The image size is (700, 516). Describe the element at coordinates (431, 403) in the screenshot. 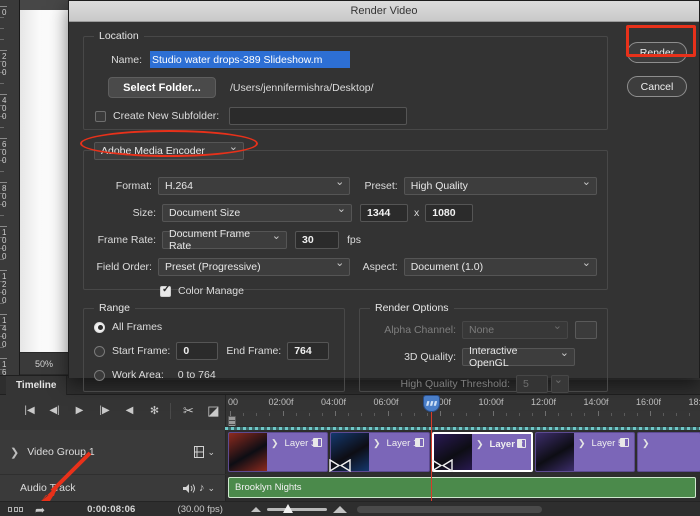

I see `playhead-handle: ▮▮▮` at that location.